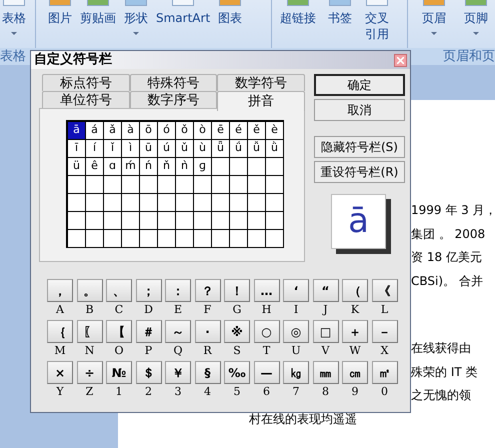  Describe the element at coordinates (385, 290) in the screenshot. I see `symbol-key: 《` at that location.